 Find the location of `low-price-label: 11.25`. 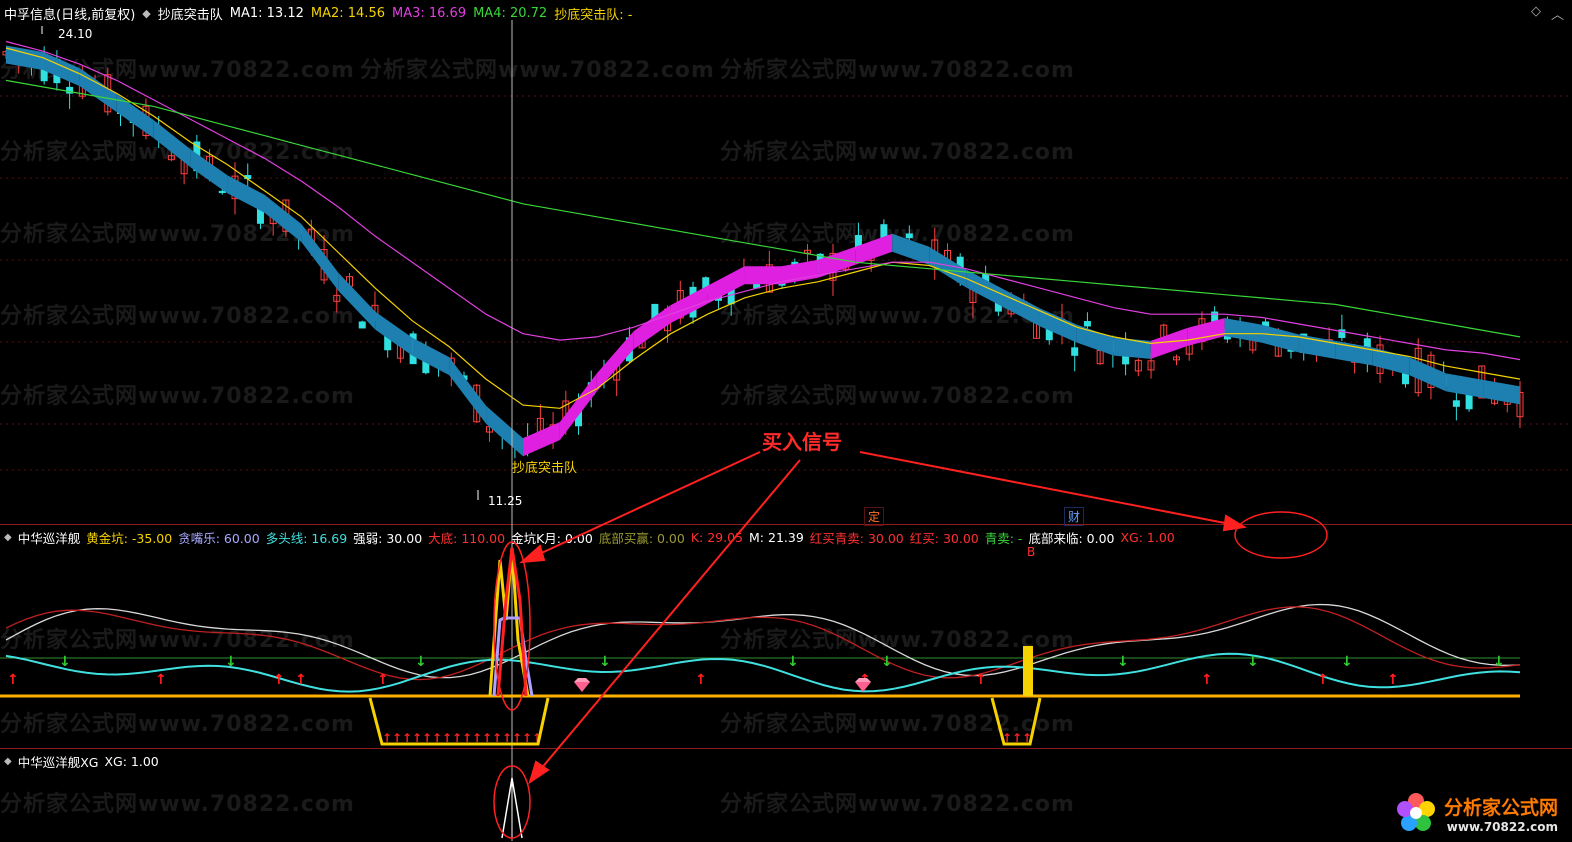

low-price-label: 11.25 is located at coordinates (505, 501).